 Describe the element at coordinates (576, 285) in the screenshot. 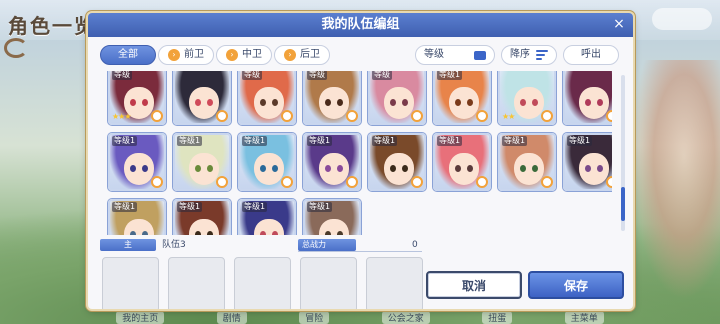

I see `save-button: 保存` at that location.